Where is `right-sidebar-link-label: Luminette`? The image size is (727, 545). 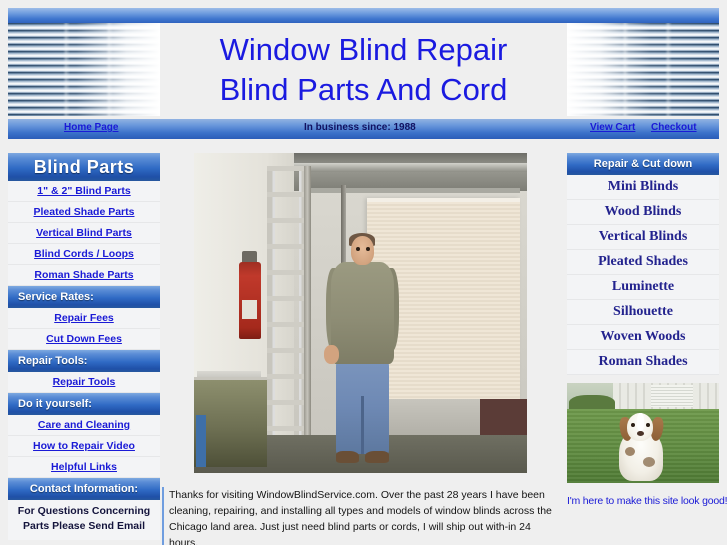
right-sidebar-link-label: Luminette is located at coordinates (643, 287).